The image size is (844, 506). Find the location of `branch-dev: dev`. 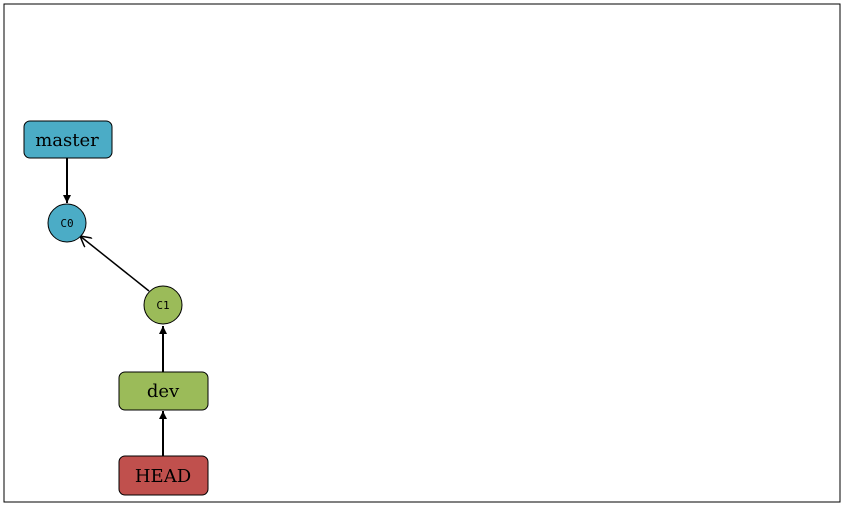

branch-dev: dev is located at coordinates (163, 391).